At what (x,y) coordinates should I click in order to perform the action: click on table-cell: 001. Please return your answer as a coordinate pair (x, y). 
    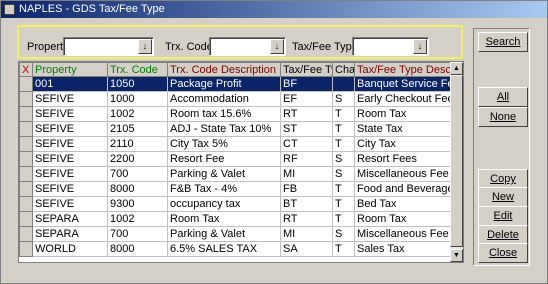
    Looking at the image, I should click on (70, 84).